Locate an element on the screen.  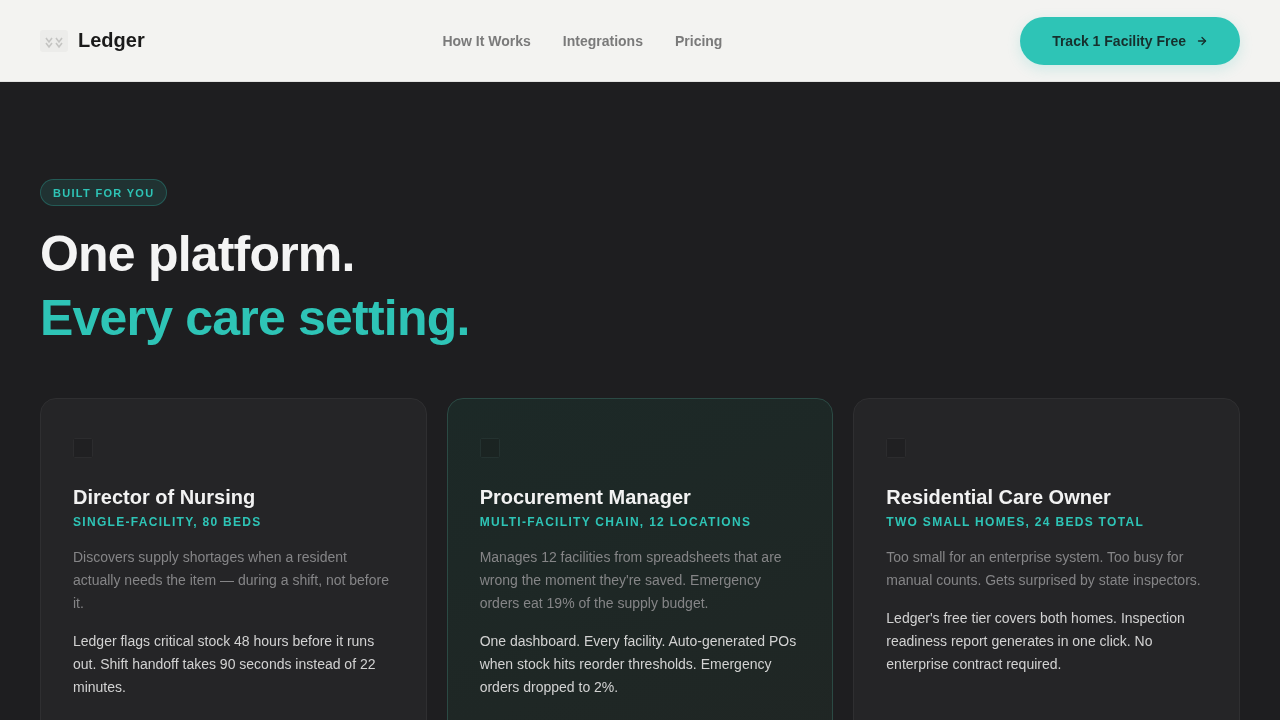
solution-text: Ledger's free tier covers both homes. Inspection readiness report generates in one click. No enterprise contract required. is located at coordinates (1036, 641).